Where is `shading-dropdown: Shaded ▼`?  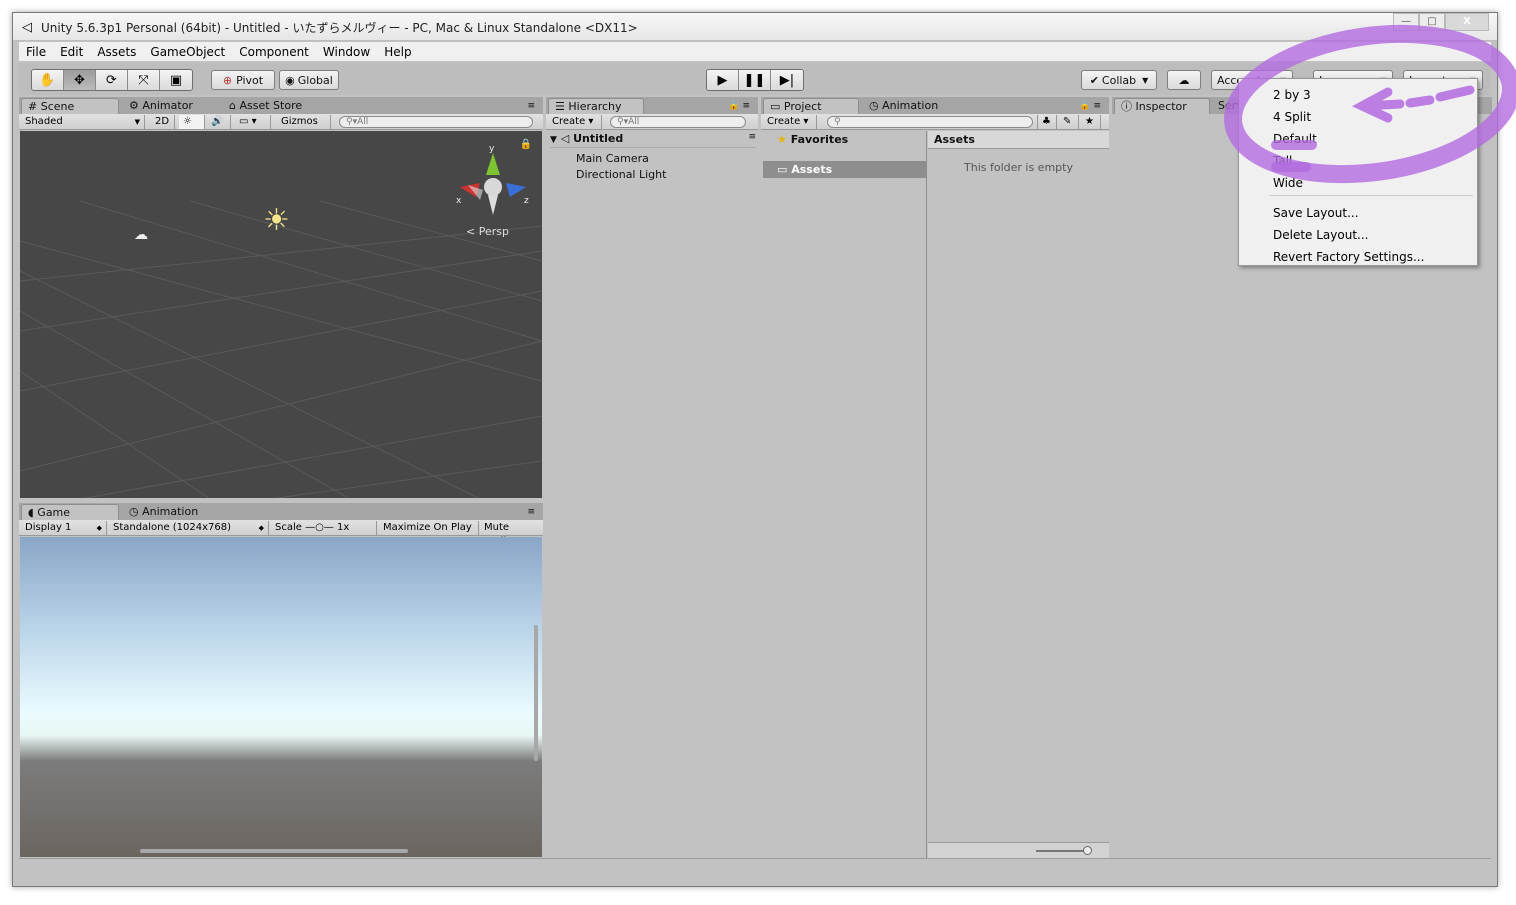 shading-dropdown: Shaded ▼ is located at coordinates (83, 122).